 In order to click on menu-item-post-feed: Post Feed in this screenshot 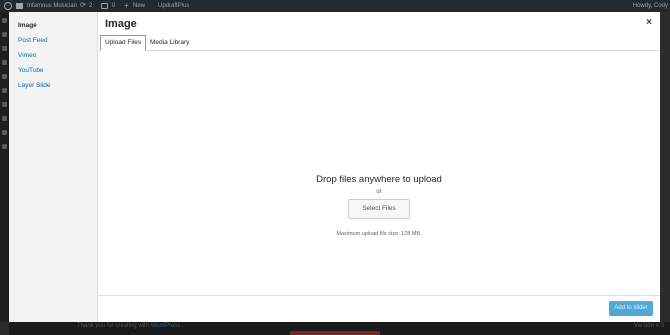, I will do `click(53, 40)`.